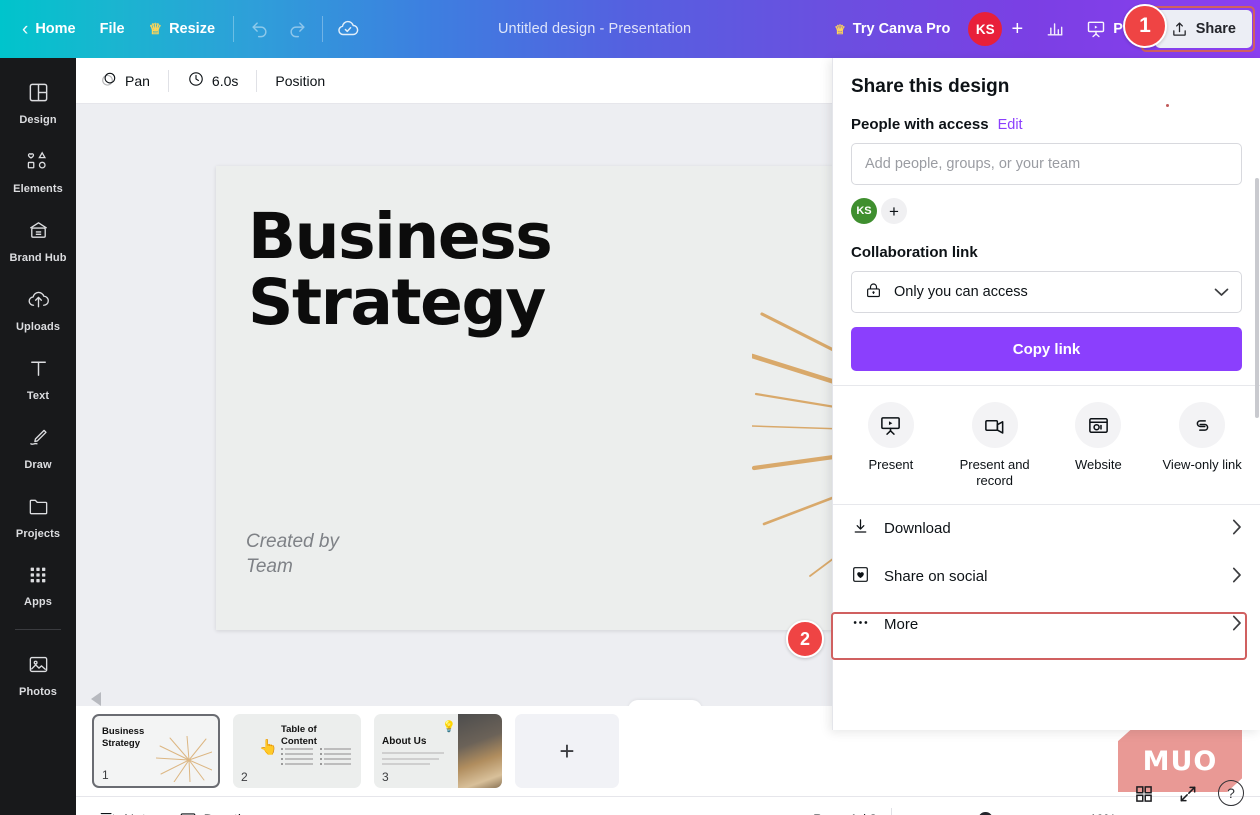  Describe the element at coordinates (936, 576) in the screenshot. I see `share-option-label: Share on social` at that location.